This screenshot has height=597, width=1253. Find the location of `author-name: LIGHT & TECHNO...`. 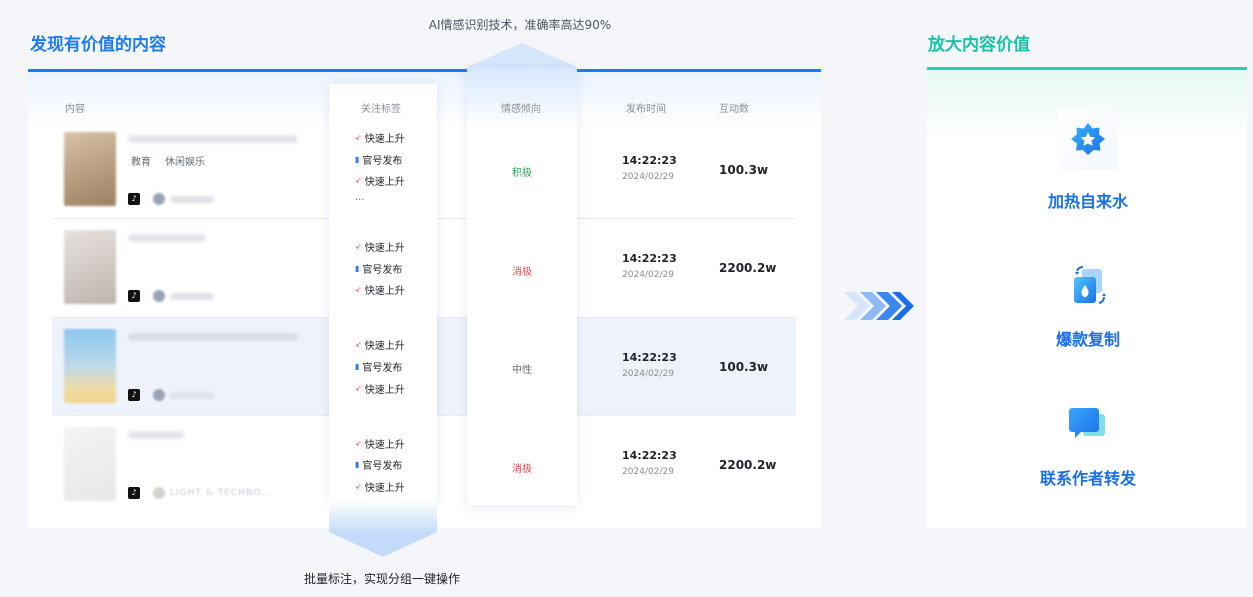

author-name: LIGHT & TECHNO... is located at coordinates (221, 493).